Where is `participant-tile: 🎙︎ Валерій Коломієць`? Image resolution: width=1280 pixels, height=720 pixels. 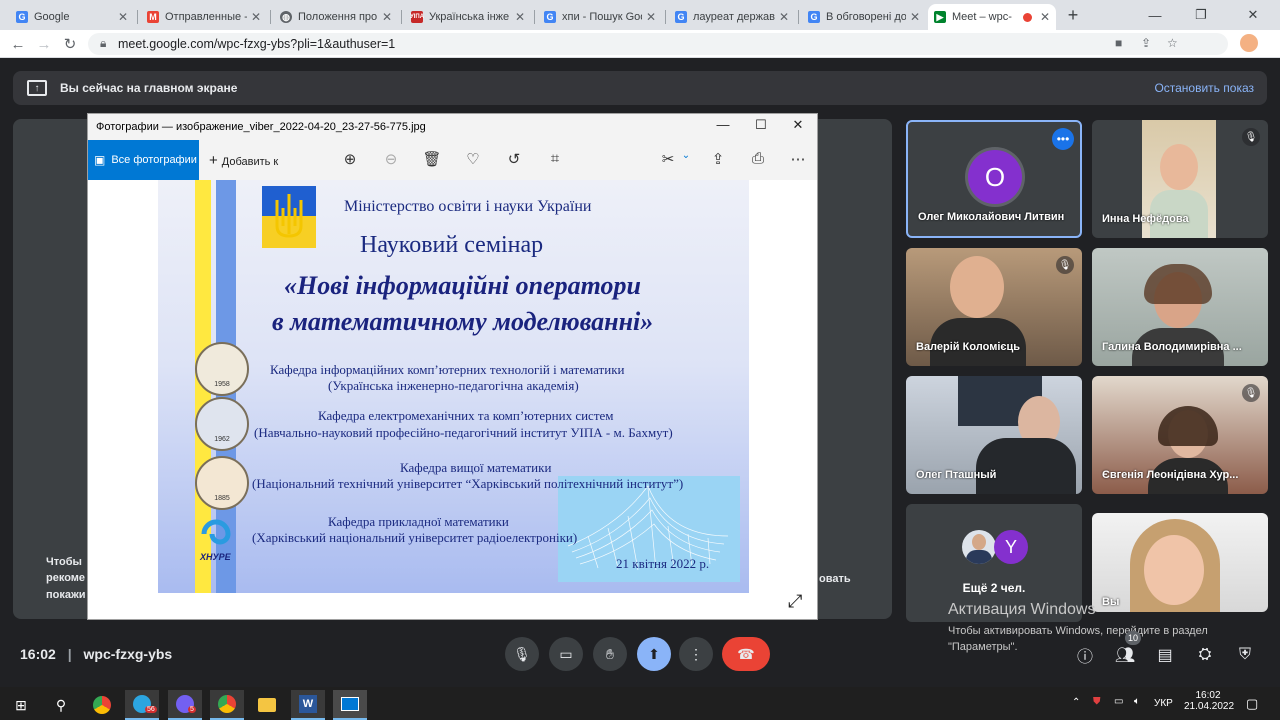 participant-tile: 🎙︎ Валерій Коломієць is located at coordinates (994, 307).